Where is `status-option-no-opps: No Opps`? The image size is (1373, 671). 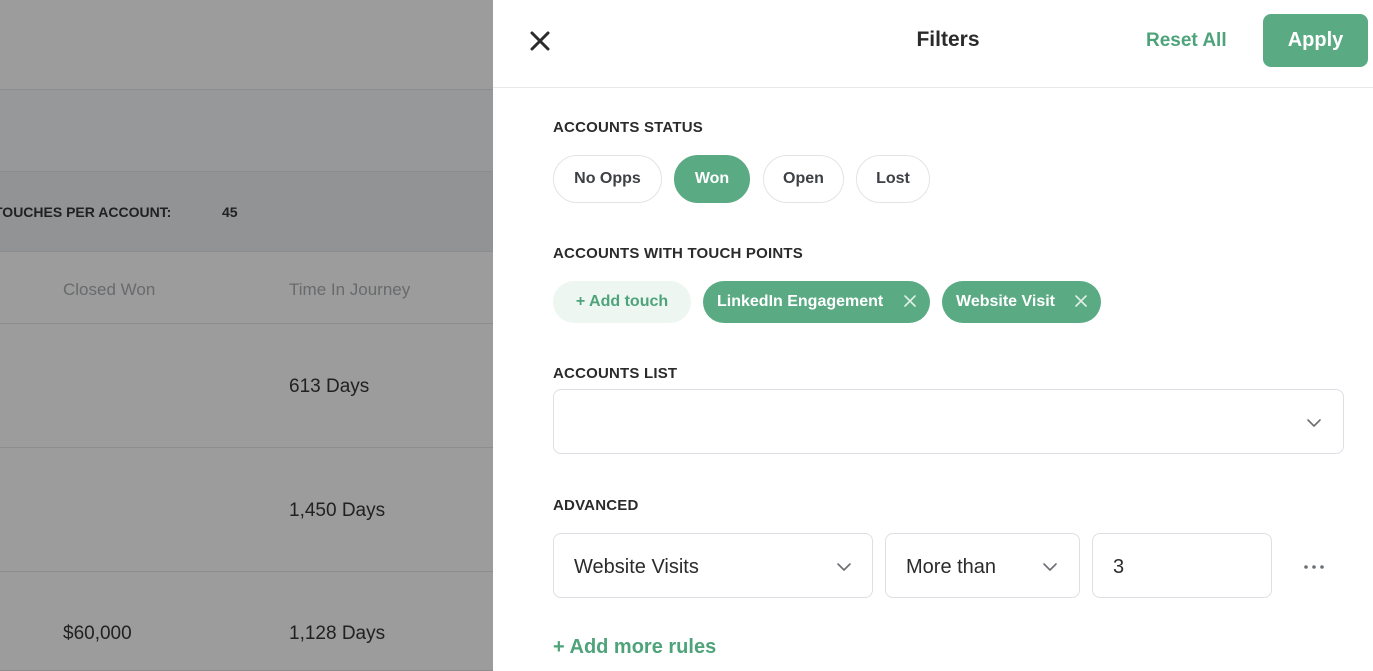
status-option-no-opps: No Opps is located at coordinates (607, 179).